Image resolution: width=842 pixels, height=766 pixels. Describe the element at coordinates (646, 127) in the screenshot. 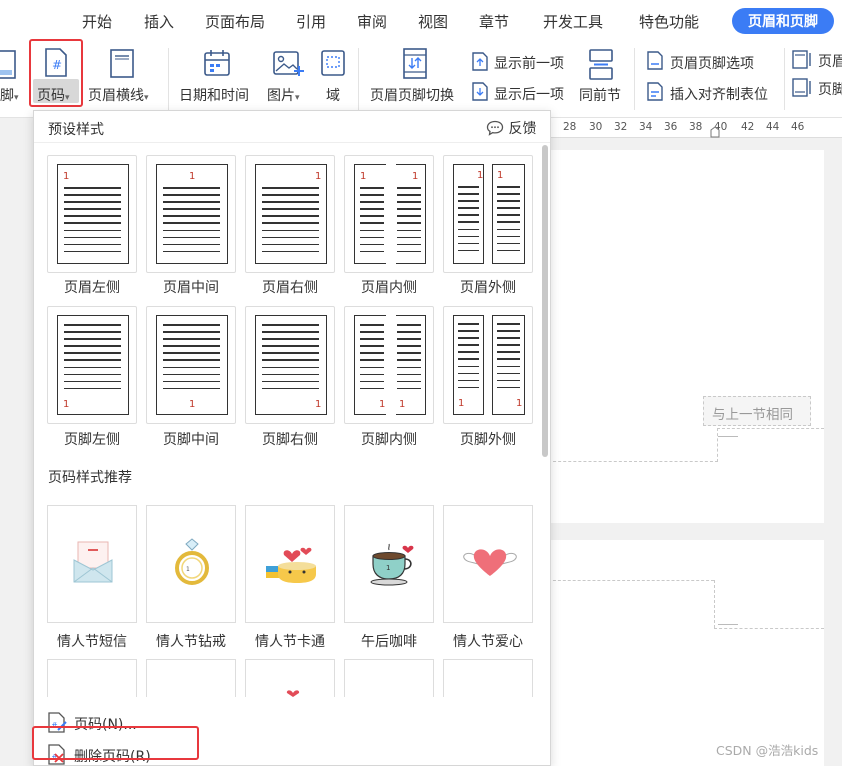

I see `ruler-tick: 34` at that location.